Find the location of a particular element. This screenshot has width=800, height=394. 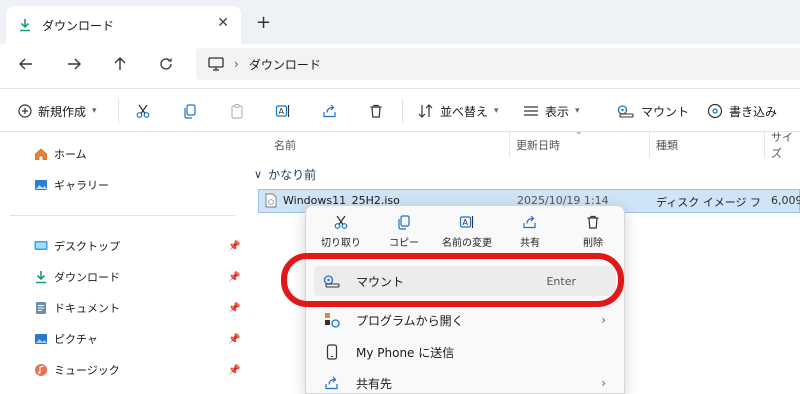

sidebar-item-home: ホーム is located at coordinates (60, 154).